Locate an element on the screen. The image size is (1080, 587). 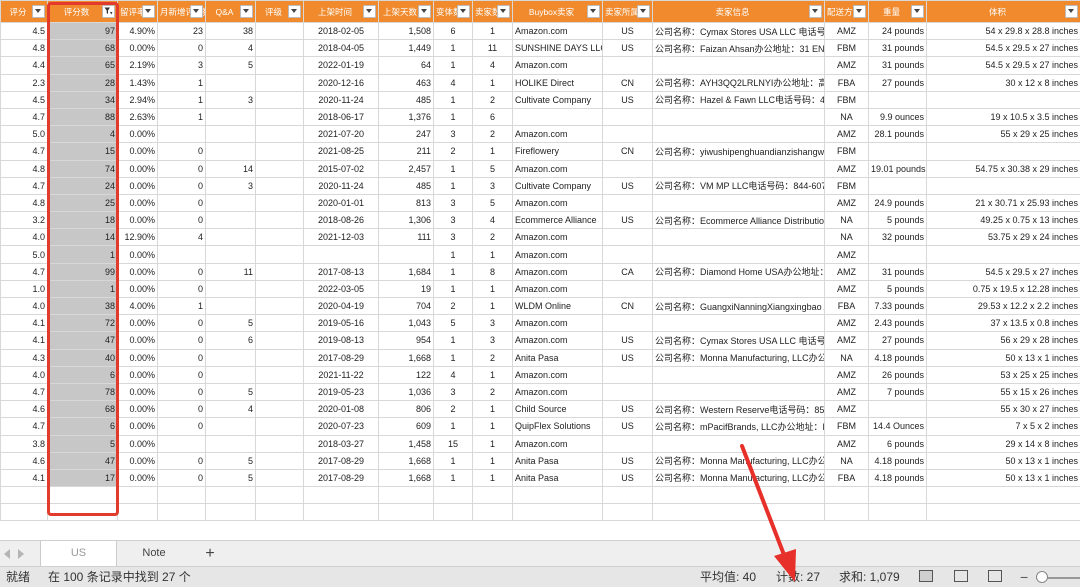
cell-size: 50 x 13 x 1 inches is located at coordinates (1003, 357).